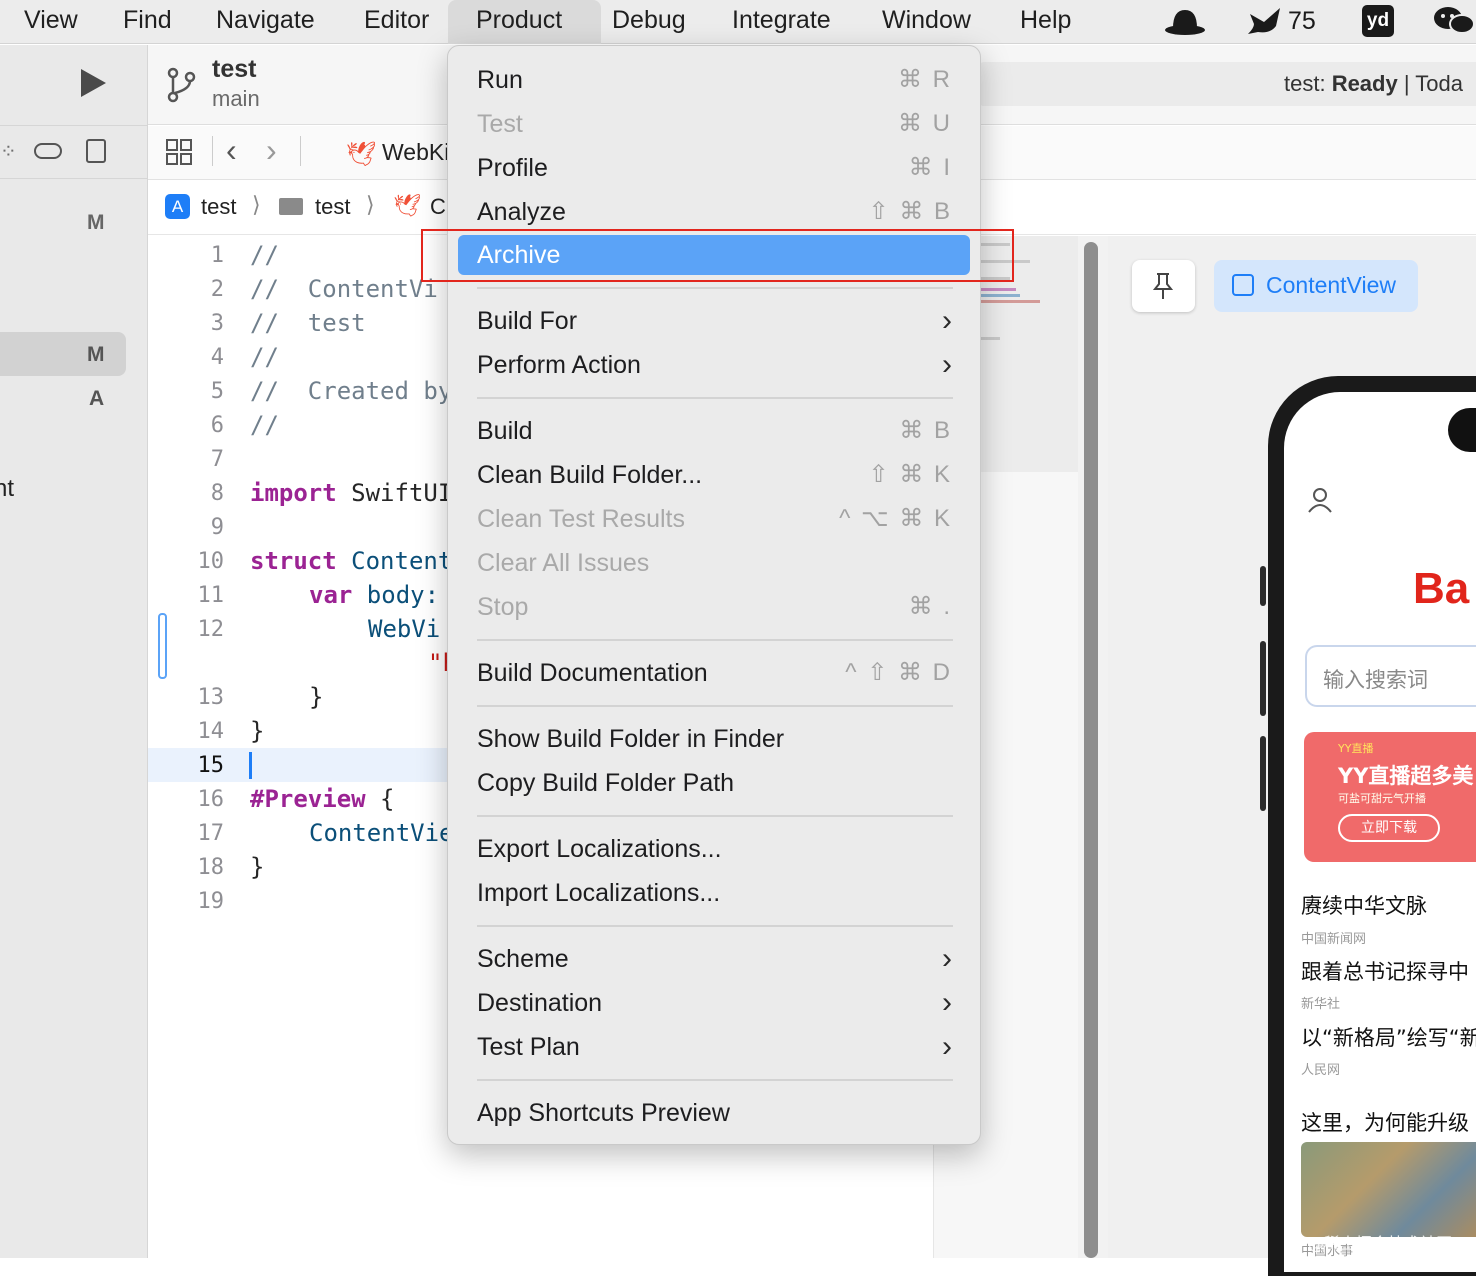 This screenshot has width=1476, height=1276. What do you see at coordinates (415, 152) in the screenshot?
I see `tab-webkit: WebKi` at bounding box center [415, 152].